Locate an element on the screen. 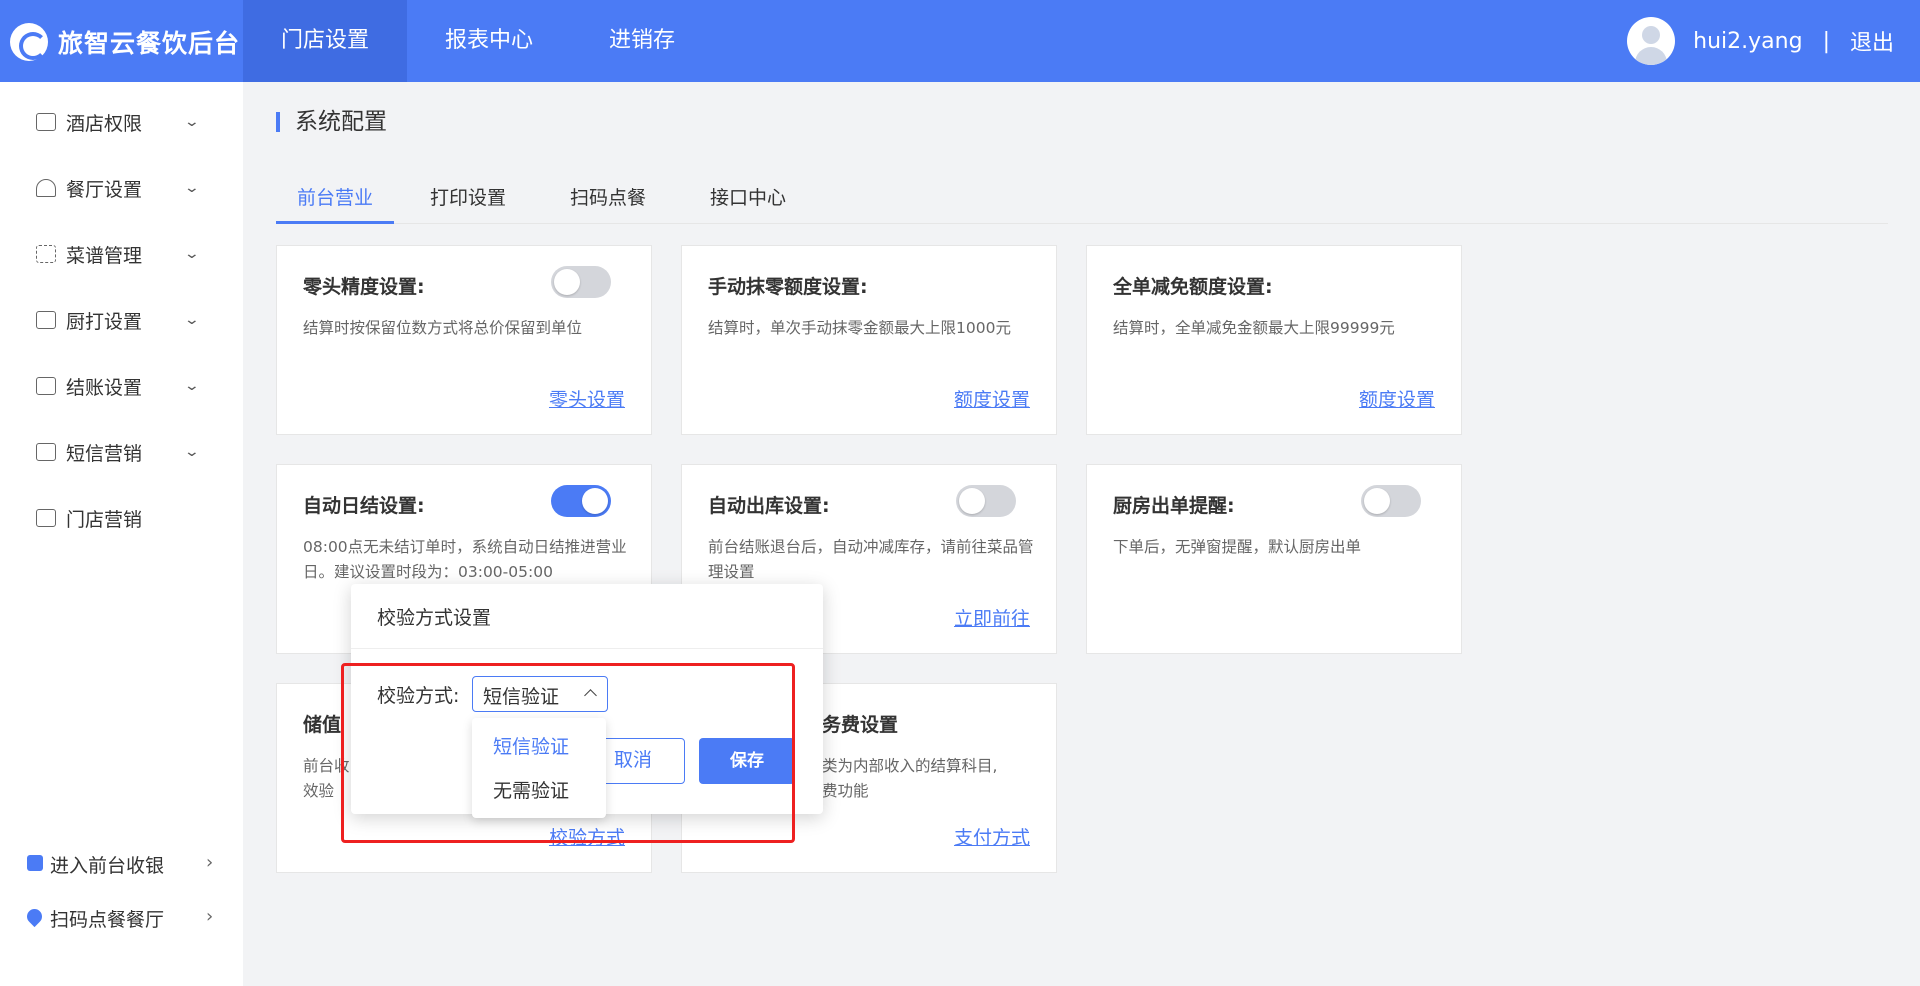 The width and height of the screenshot is (1920, 986). tab-print-settings: 打印设置 is located at coordinates (468, 201).